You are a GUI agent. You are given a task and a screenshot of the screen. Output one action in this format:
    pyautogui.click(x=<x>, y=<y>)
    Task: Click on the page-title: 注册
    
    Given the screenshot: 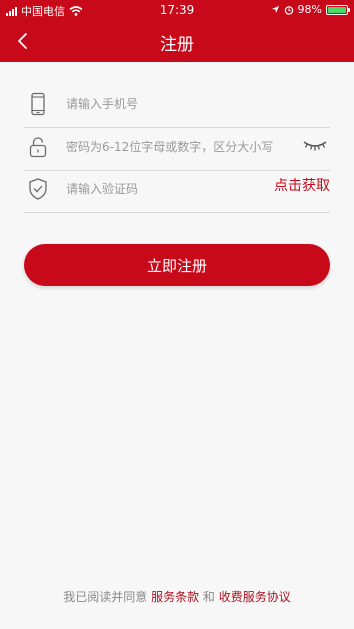 What is the action you would take?
    pyautogui.click(x=177, y=45)
    